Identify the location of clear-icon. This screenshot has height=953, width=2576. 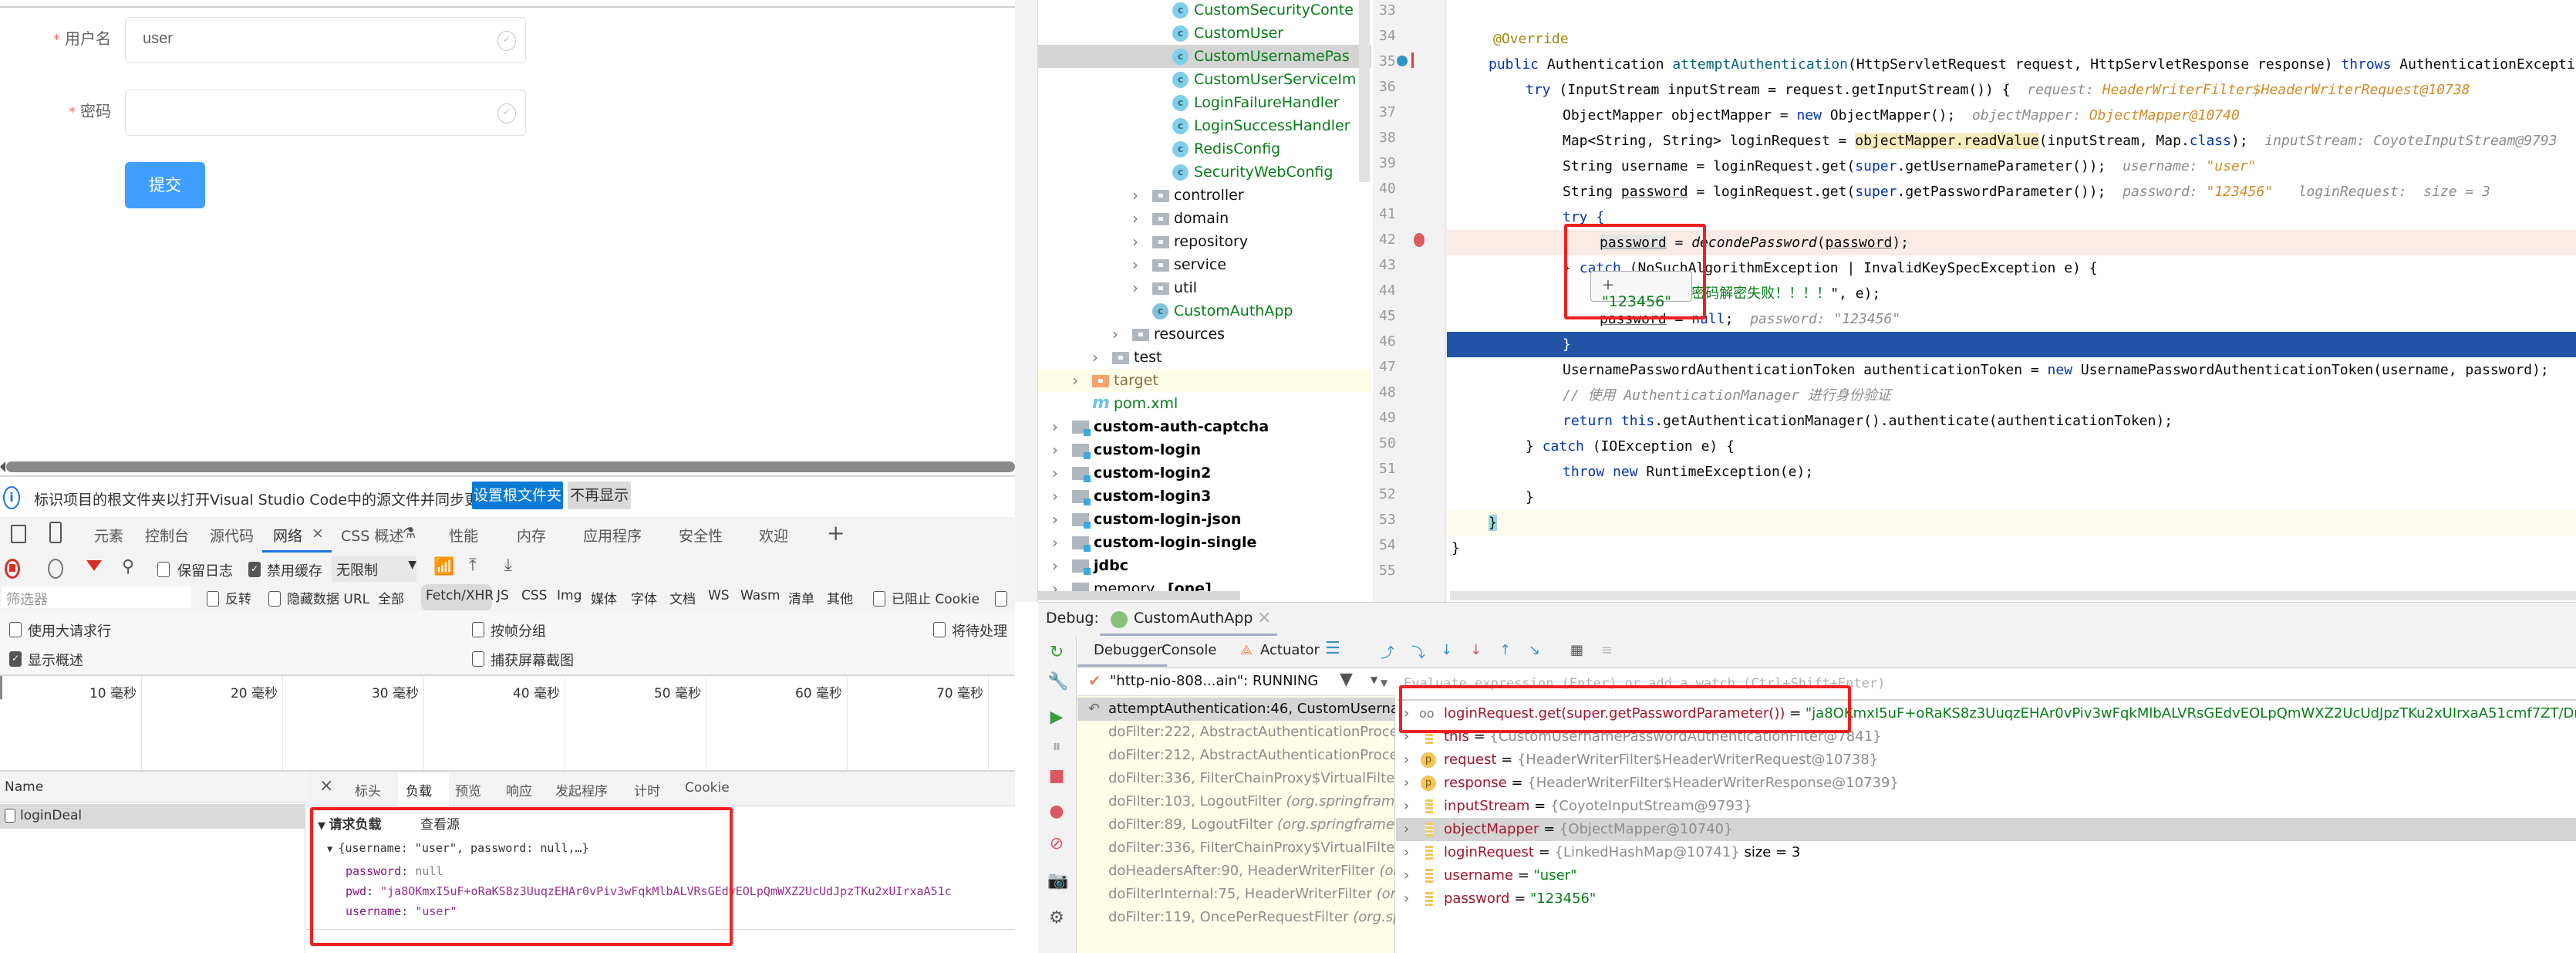
(55, 569).